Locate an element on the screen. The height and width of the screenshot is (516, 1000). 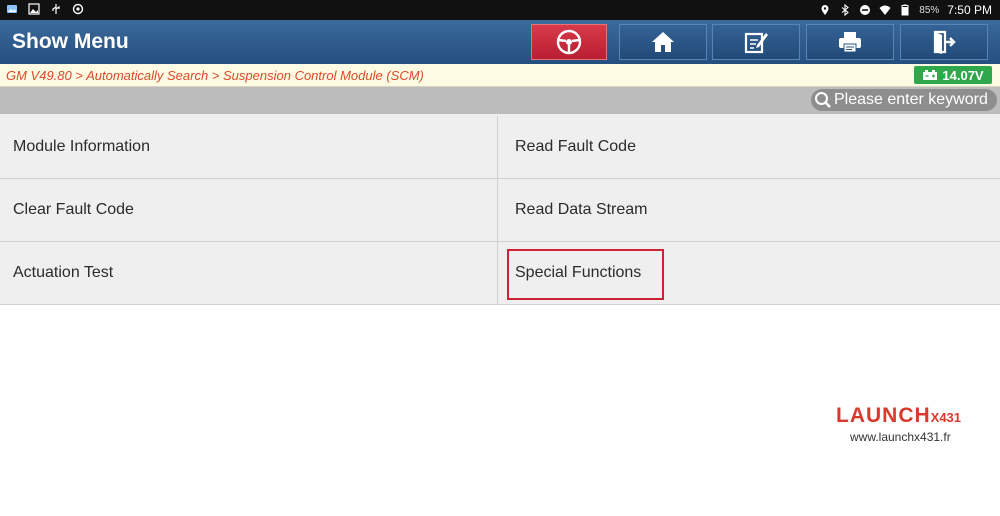
car-battery-icon is located at coordinates (930, 75).